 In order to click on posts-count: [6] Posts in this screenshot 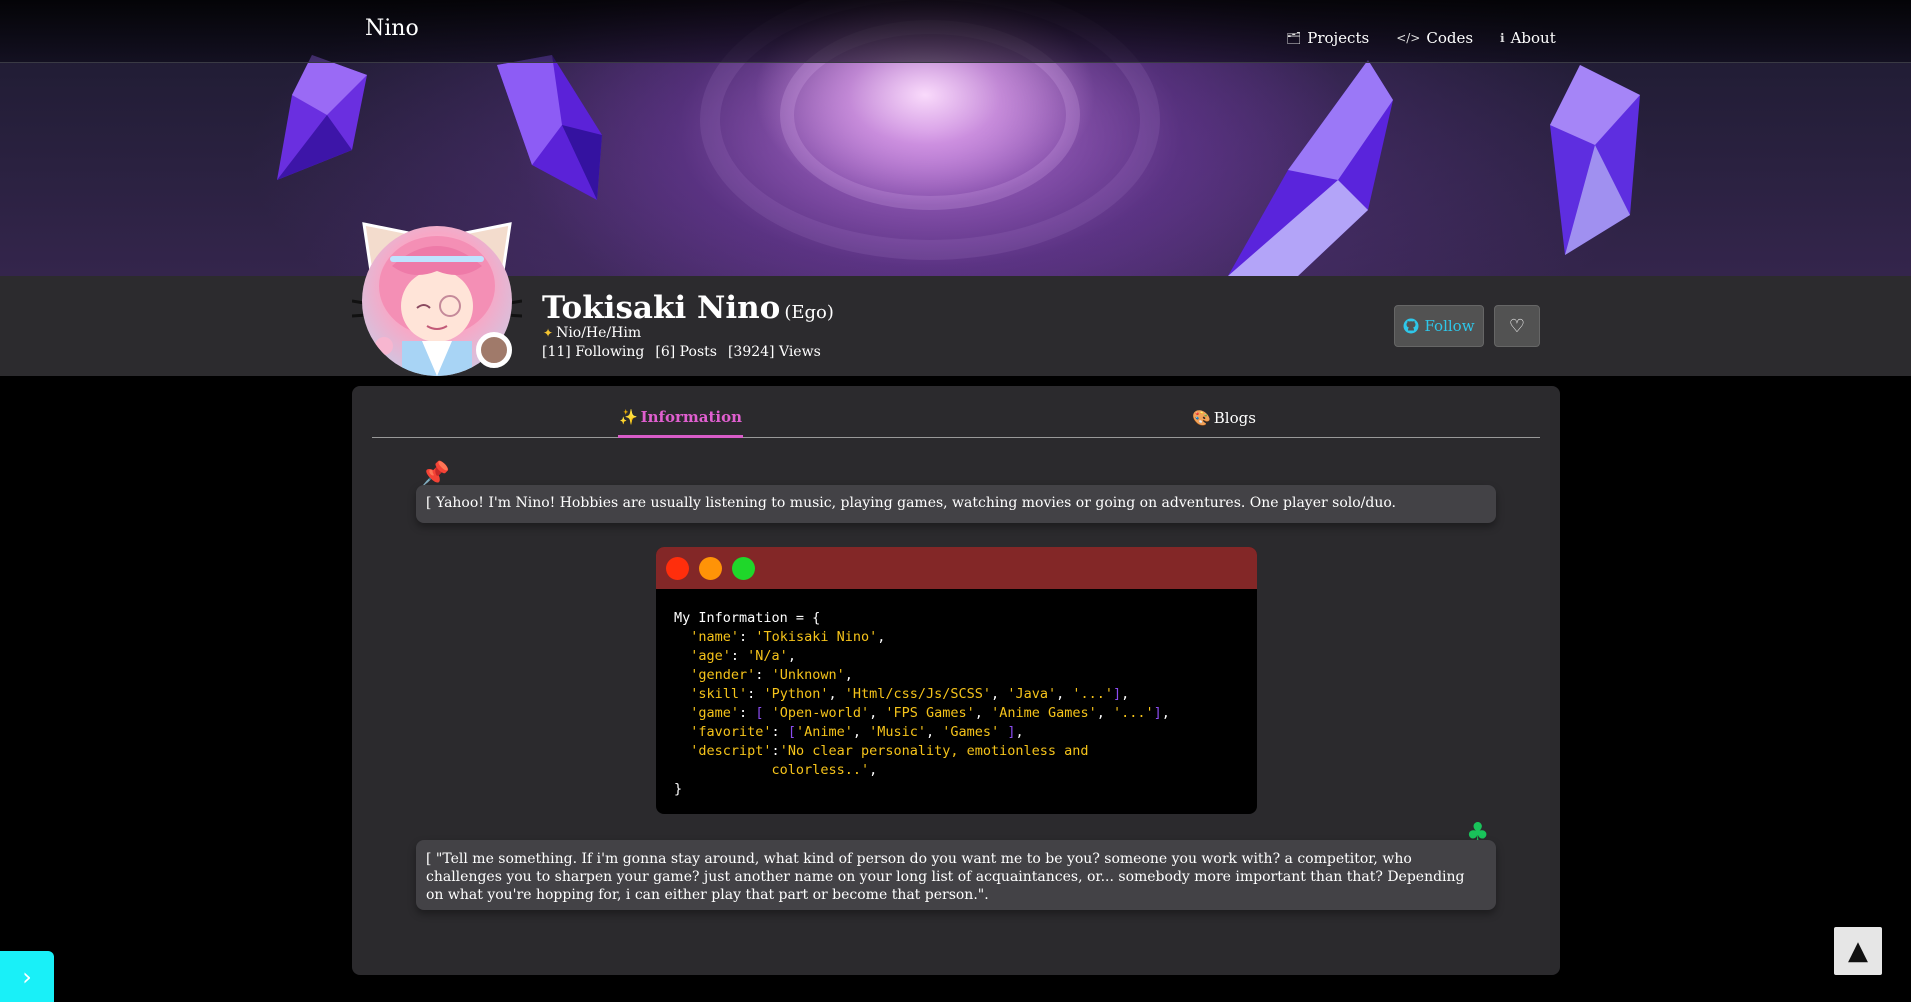, I will do `click(686, 352)`.